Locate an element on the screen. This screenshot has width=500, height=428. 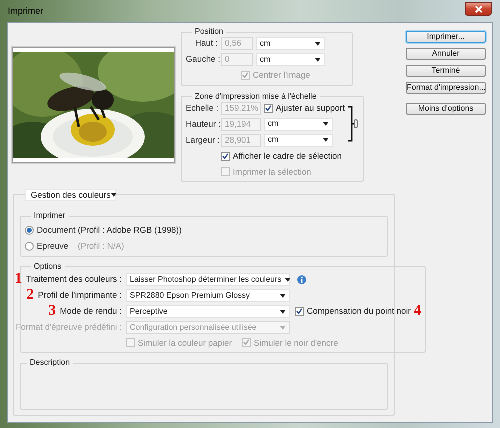
field-label: Format d'épreuve prédéfini : is located at coordinates (69, 327).